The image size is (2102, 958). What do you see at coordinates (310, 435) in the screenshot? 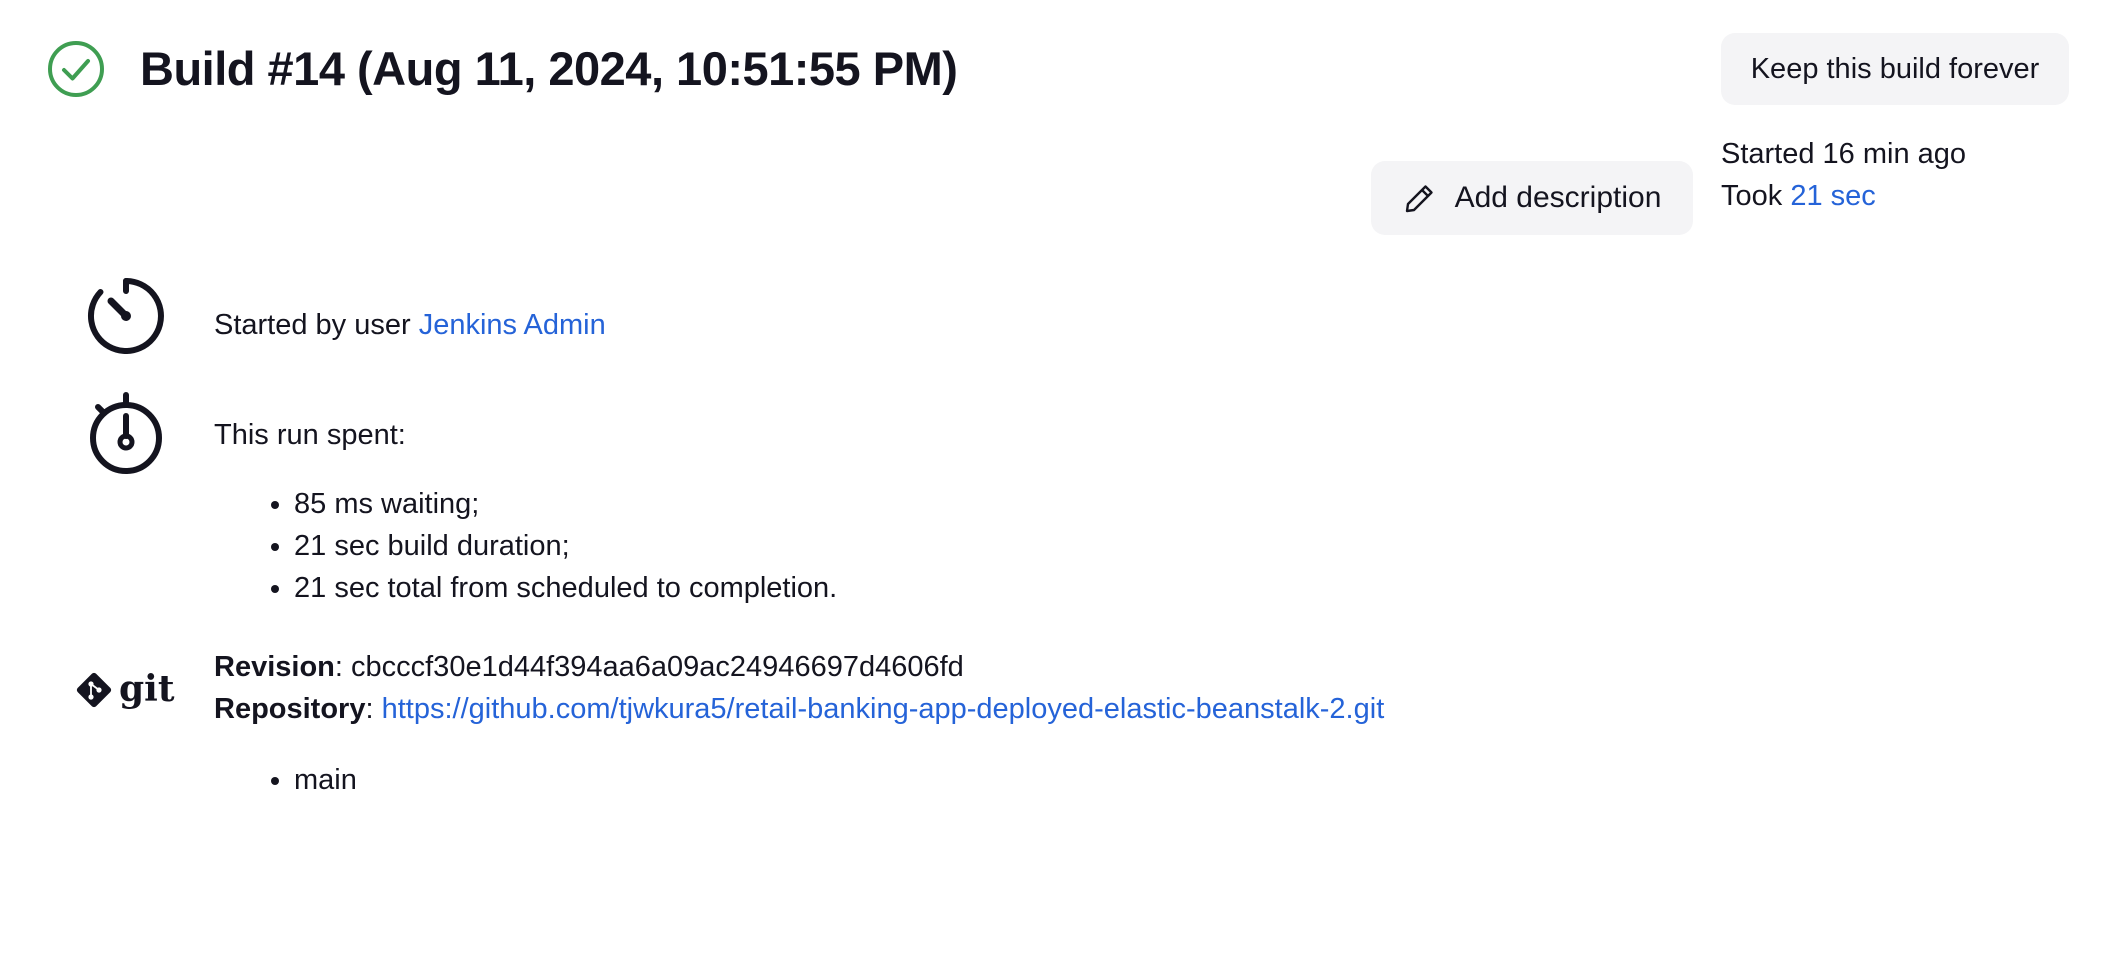
I see `timing-heading: This run spent:` at bounding box center [310, 435].